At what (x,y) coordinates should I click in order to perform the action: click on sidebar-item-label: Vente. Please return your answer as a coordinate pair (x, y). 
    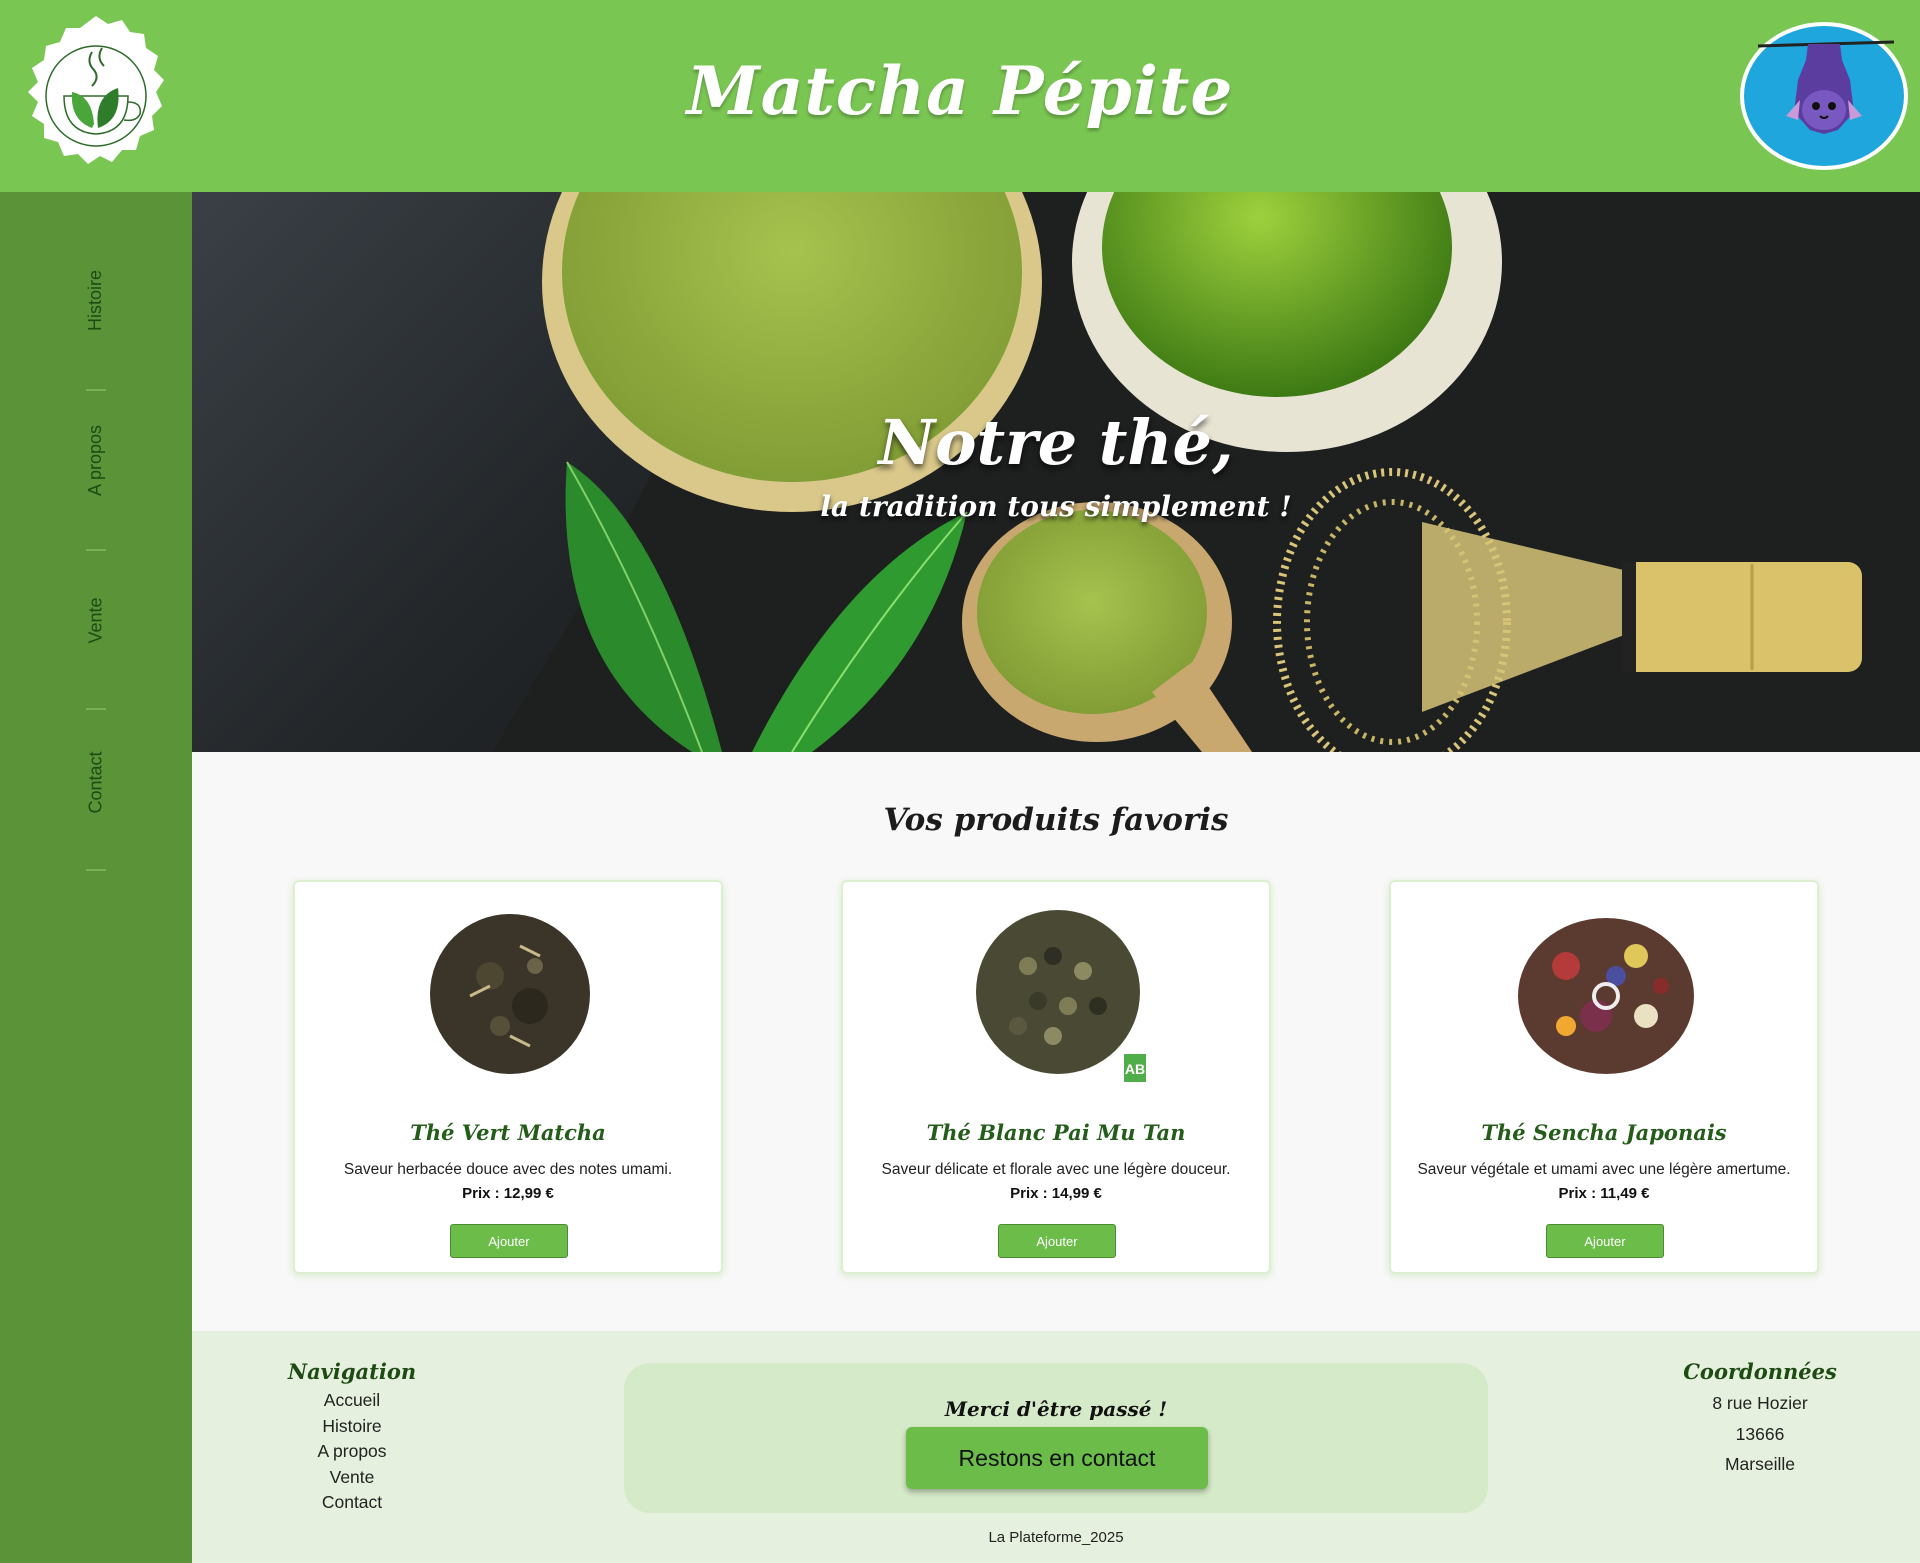
    Looking at the image, I should click on (95, 620).